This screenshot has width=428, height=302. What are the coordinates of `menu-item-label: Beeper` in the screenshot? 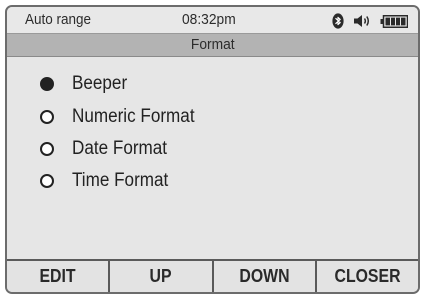 It's located at (100, 83).